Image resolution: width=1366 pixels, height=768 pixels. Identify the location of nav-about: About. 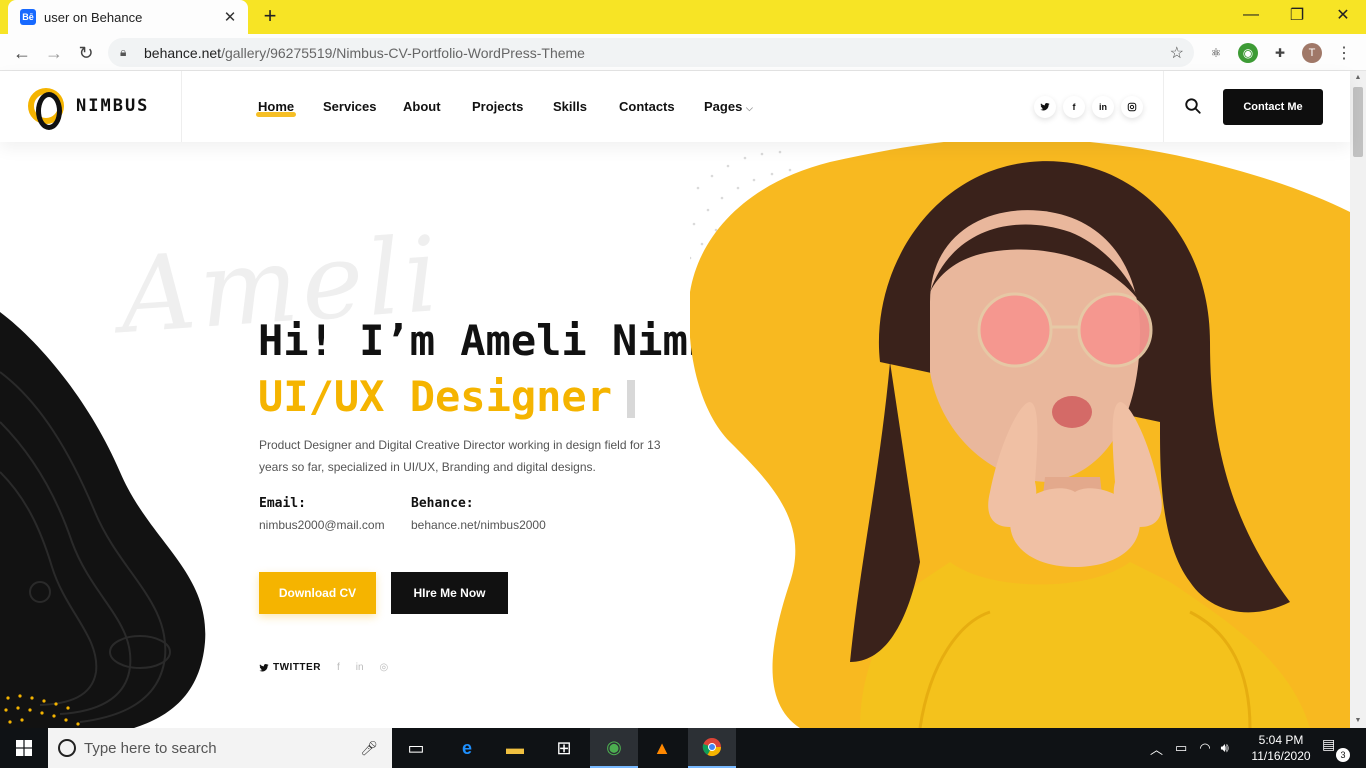
(422, 106).